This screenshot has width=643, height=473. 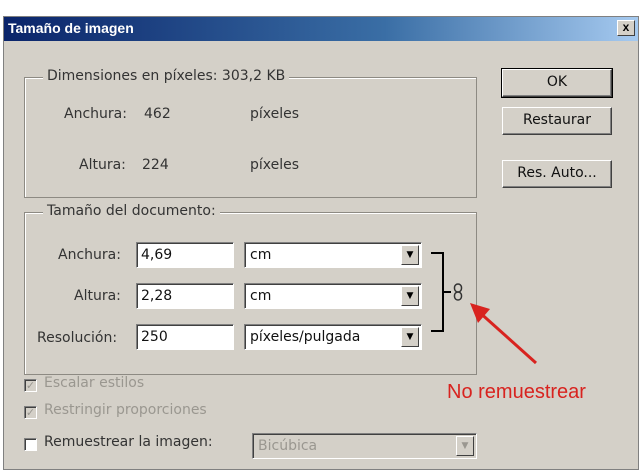 I want to click on doc-width-label: Anchura:, so click(x=89, y=255).